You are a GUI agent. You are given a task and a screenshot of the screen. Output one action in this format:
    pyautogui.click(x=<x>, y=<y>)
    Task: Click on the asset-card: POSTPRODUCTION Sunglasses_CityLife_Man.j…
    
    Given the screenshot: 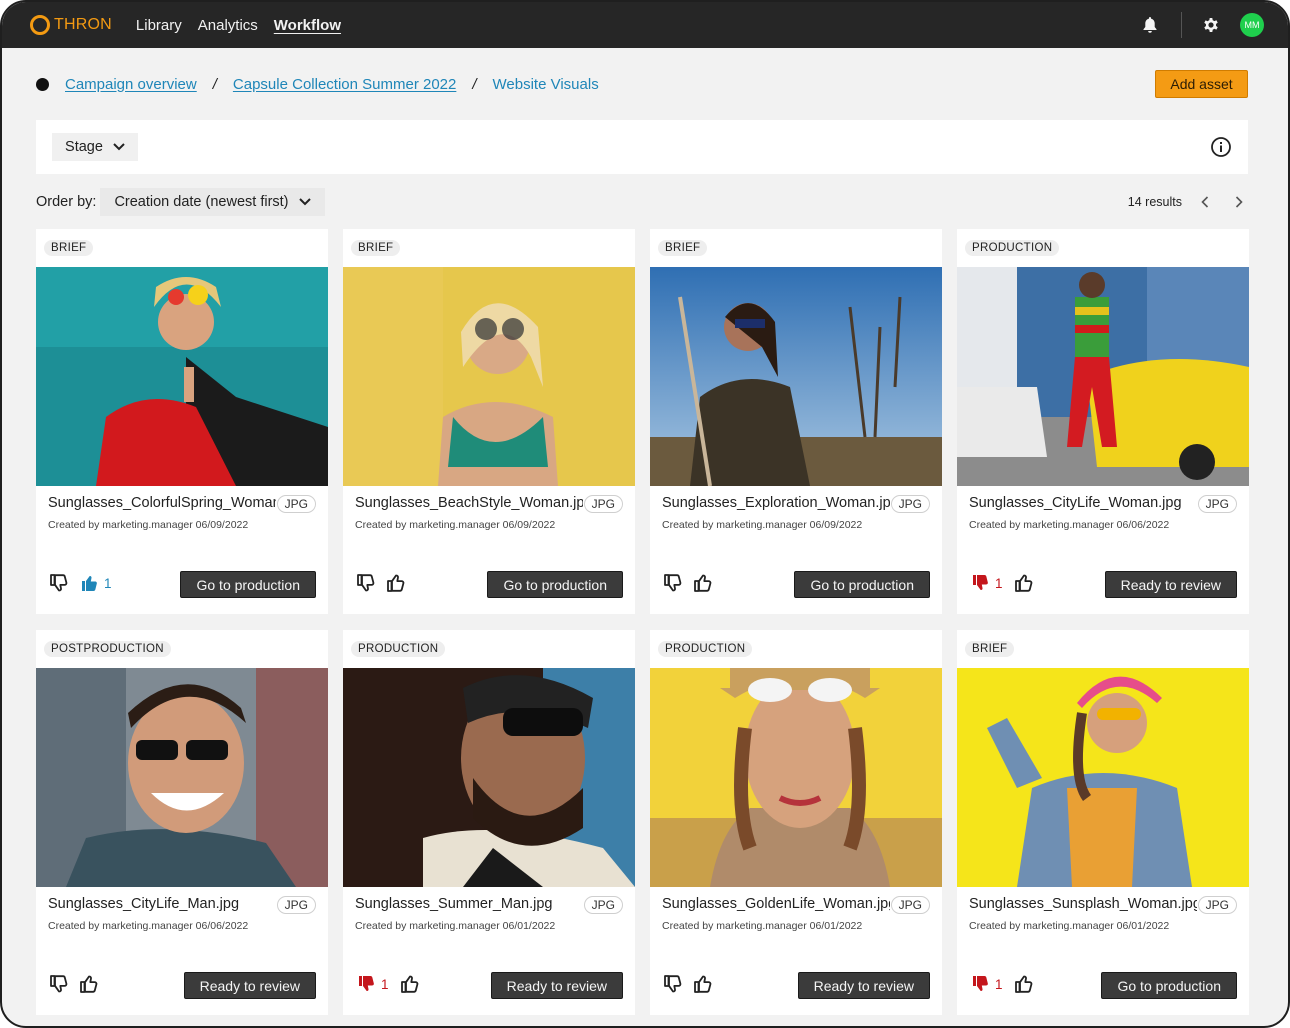 What is the action you would take?
    pyautogui.click(x=182, y=822)
    